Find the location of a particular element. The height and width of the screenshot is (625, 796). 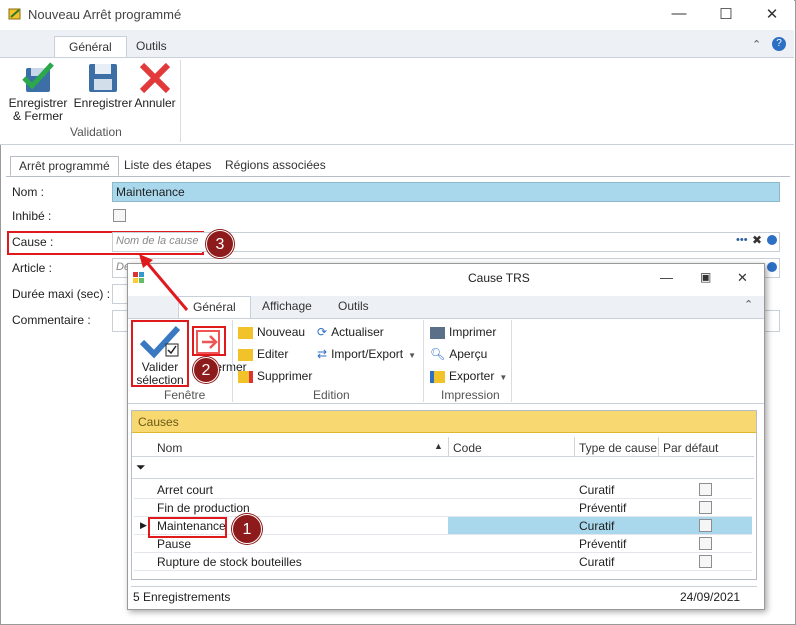

refresh-icon: ⟳ is located at coordinates (322, 332).